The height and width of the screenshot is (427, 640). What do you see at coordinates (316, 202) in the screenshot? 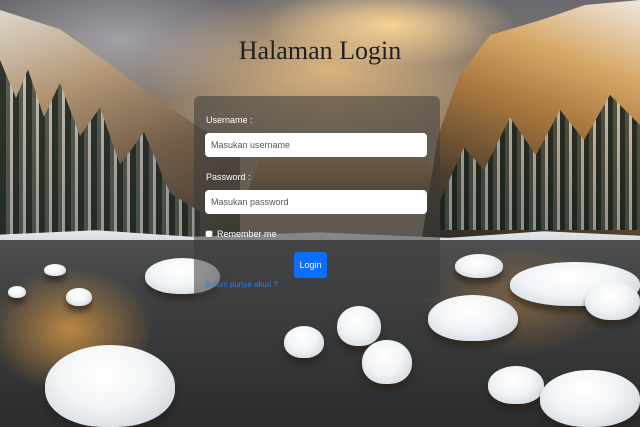
I see `password-input` at bounding box center [316, 202].